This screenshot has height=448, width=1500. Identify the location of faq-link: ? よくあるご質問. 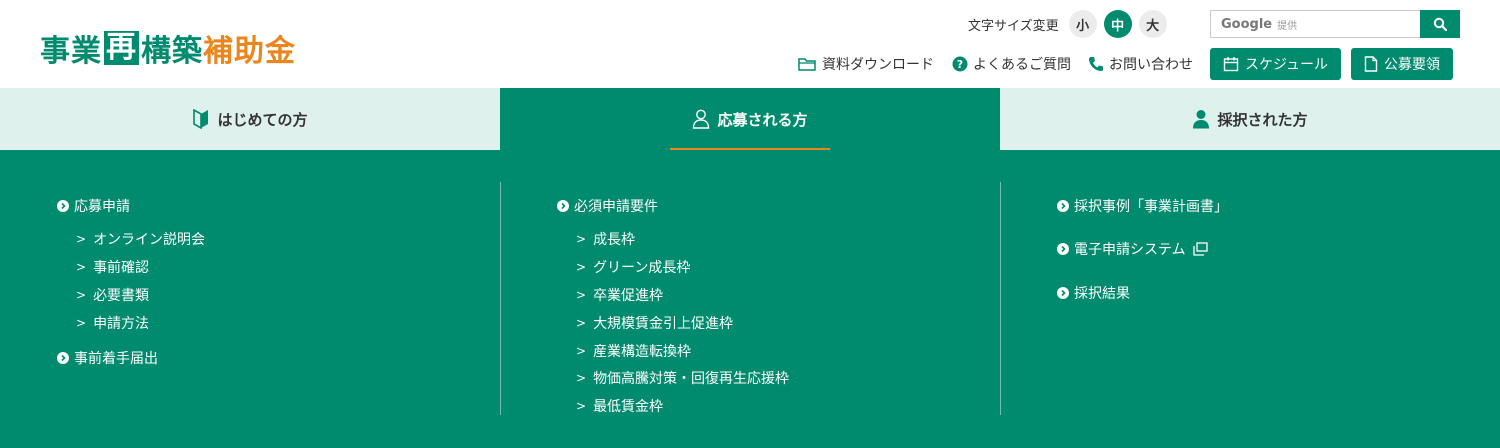
(1011, 64).